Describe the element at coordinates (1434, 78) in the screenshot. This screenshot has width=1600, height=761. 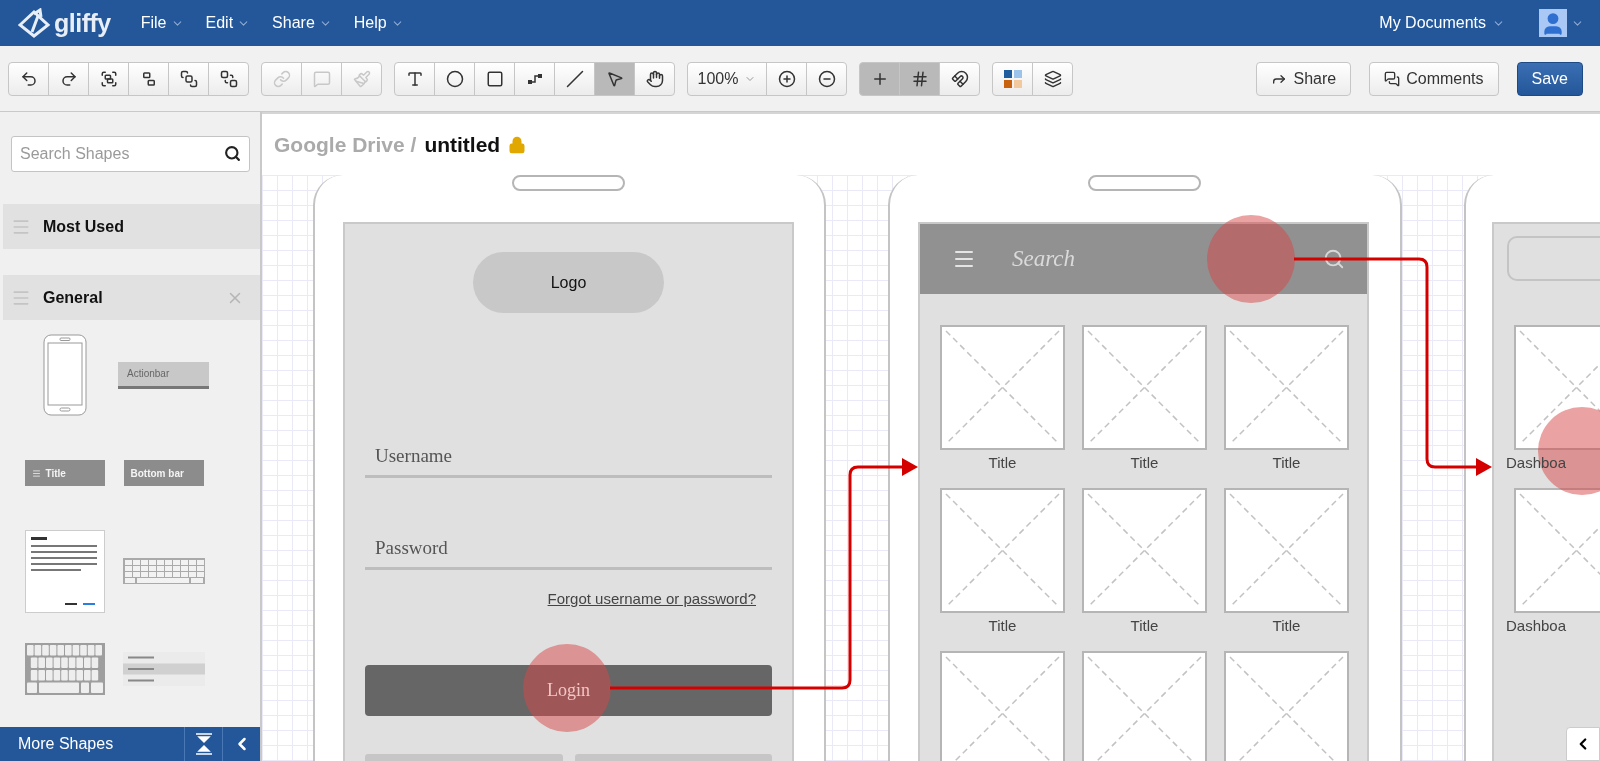
I see `comments-button: Comments` at that location.